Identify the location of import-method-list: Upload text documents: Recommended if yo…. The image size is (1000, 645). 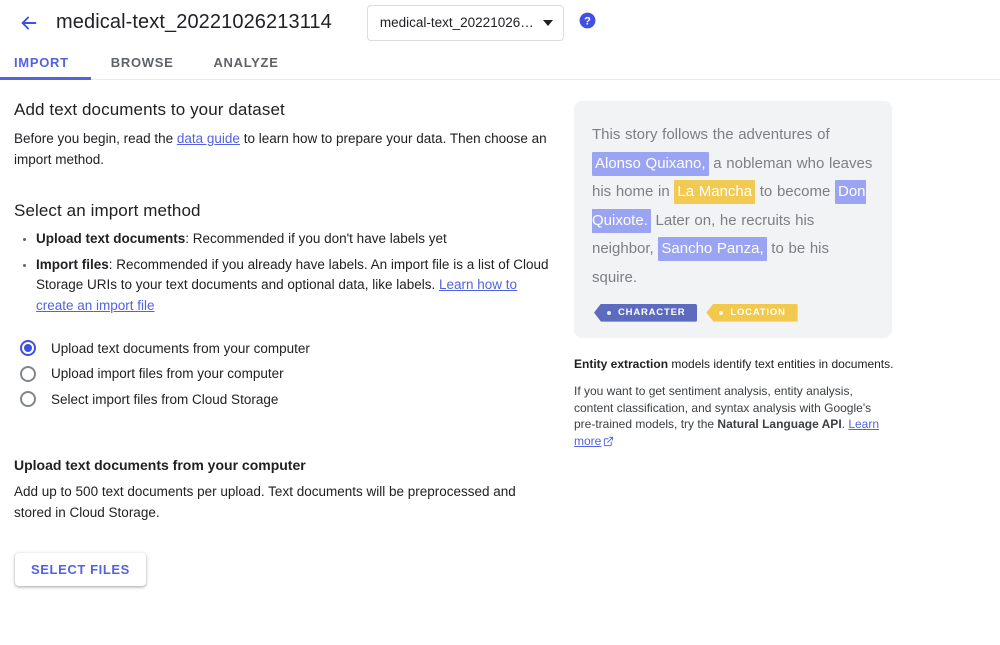
(285, 272).